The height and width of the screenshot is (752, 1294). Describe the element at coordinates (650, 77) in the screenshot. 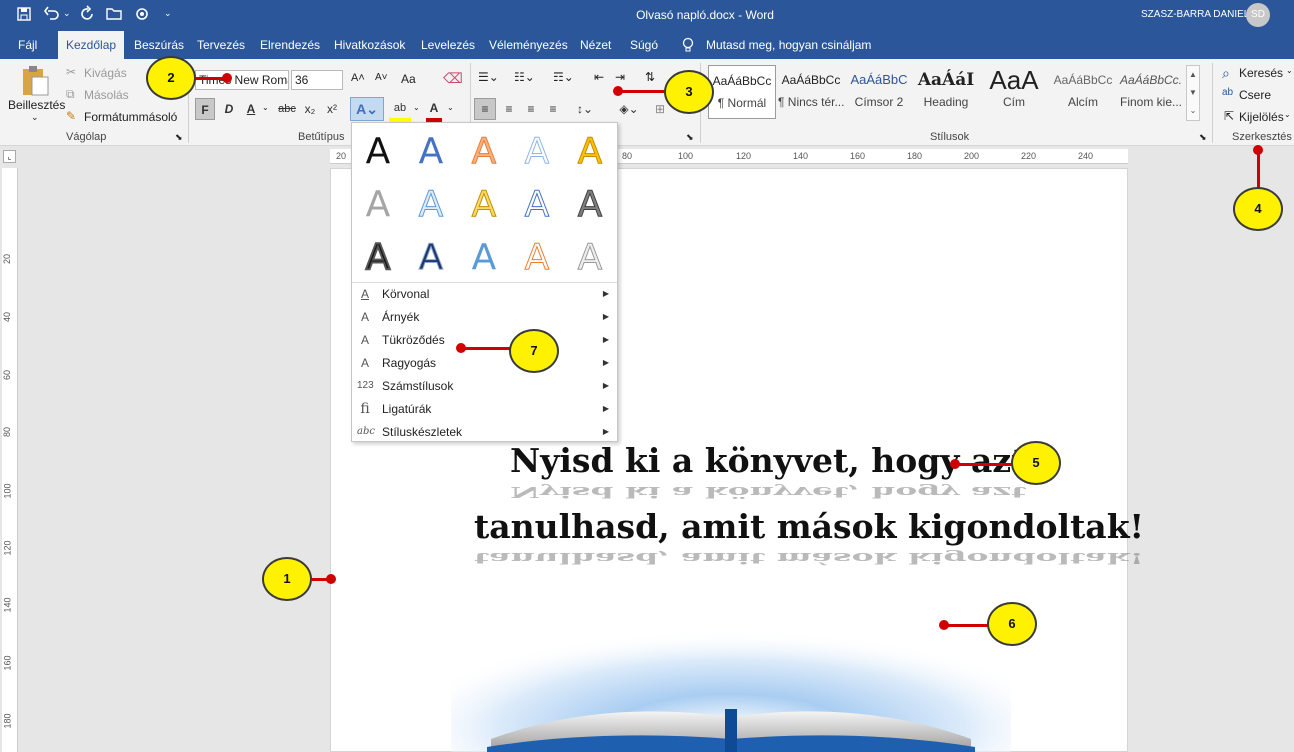

I see `sort-icon: ⇅` at that location.